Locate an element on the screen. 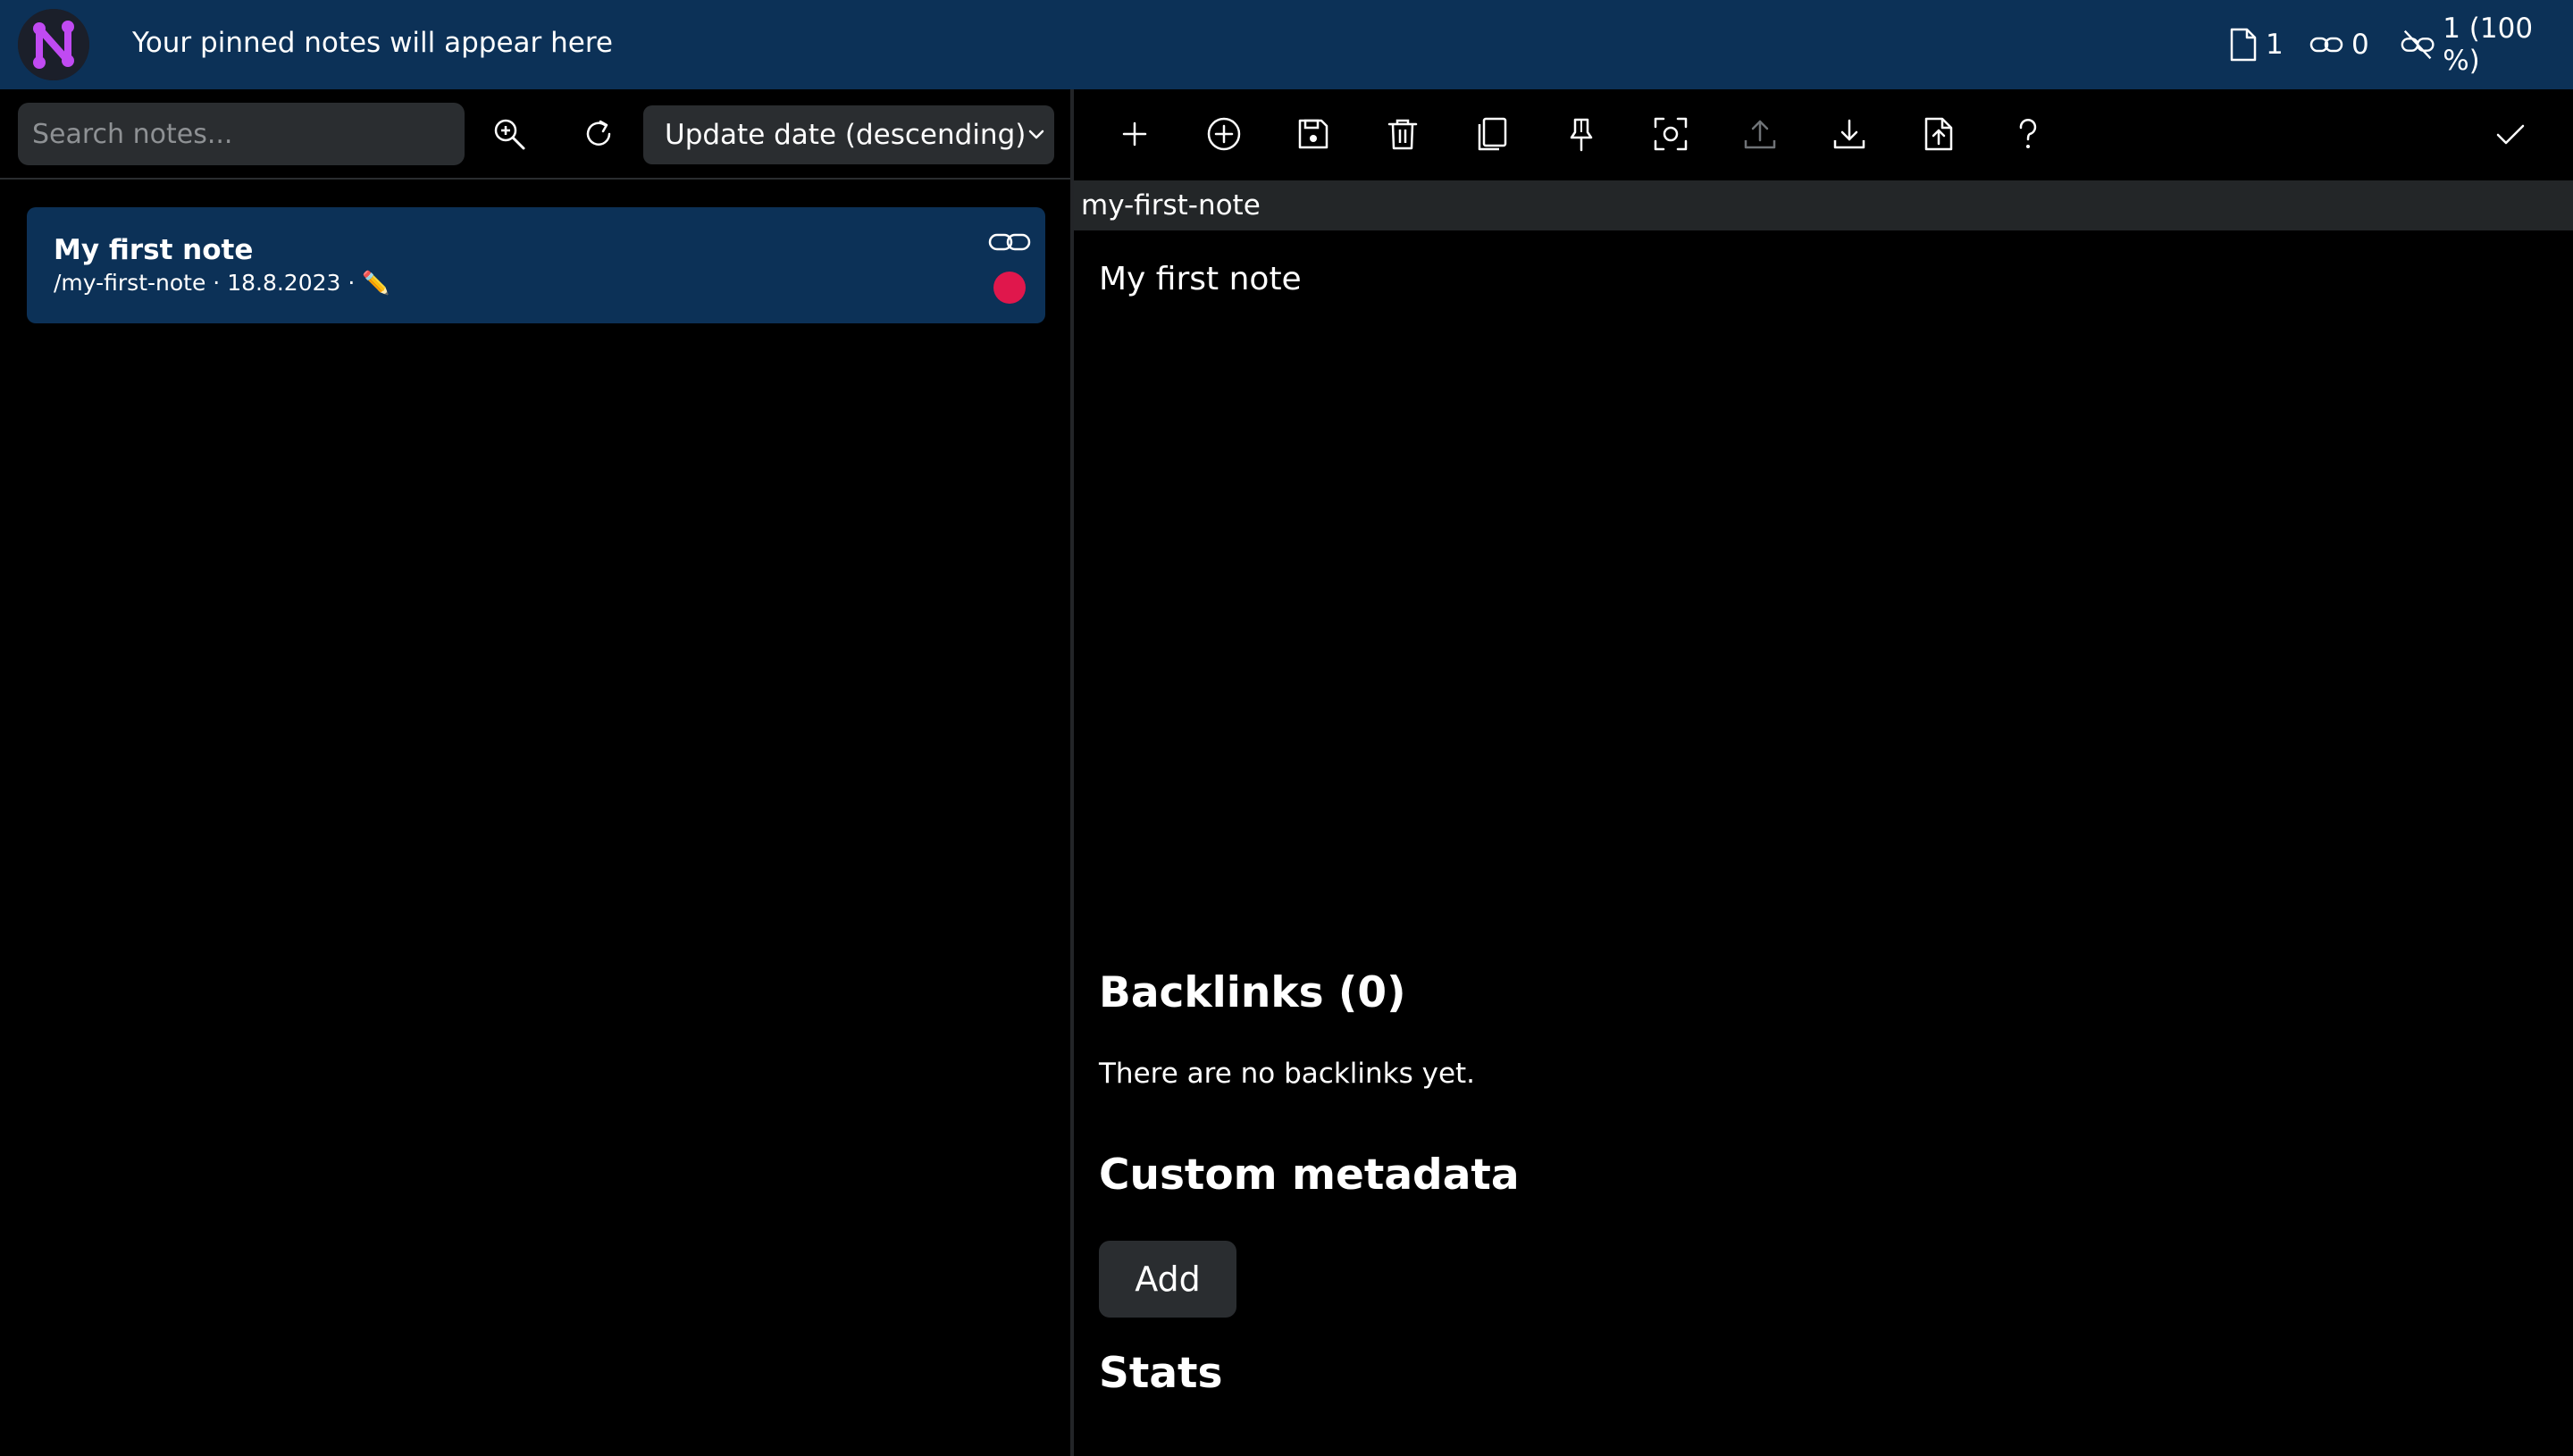 This screenshot has height=1456, width=2573. duplicate-button is located at coordinates (1492, 134).